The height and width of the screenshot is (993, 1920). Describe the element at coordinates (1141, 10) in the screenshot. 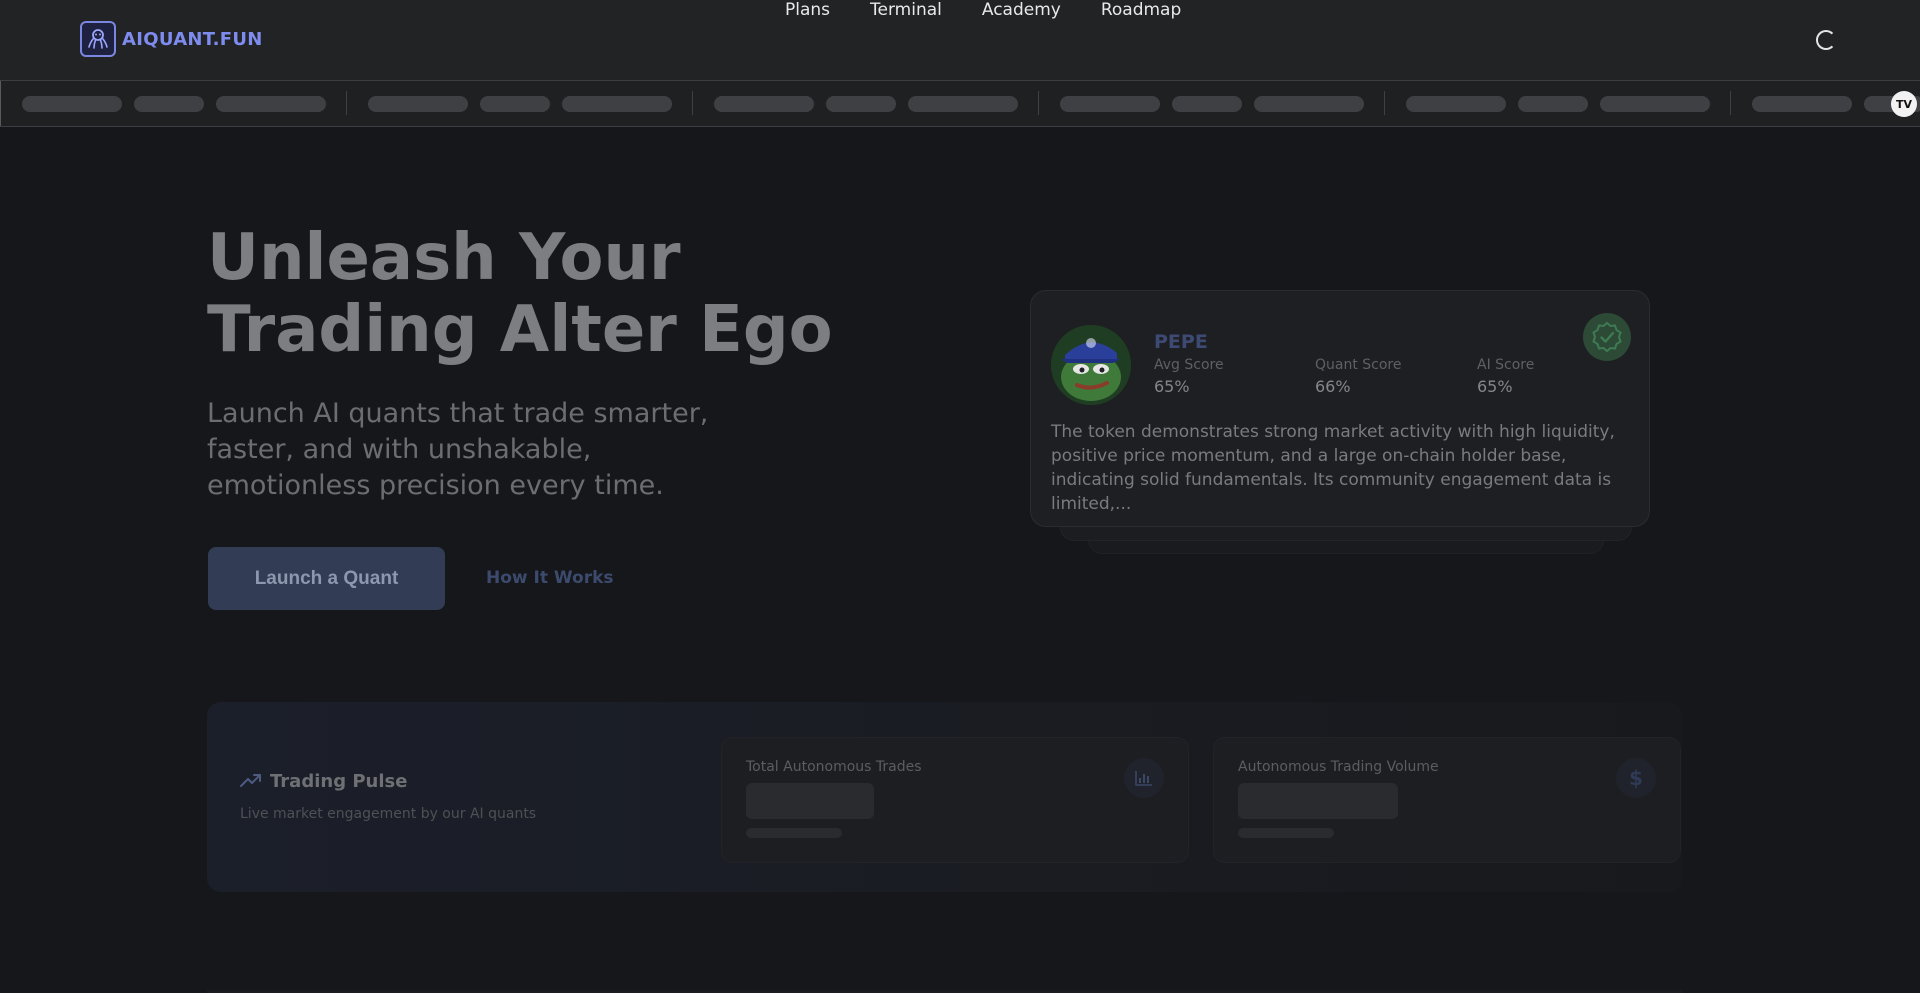

I see `nav-item-roadmap: Roadmap` at that location.